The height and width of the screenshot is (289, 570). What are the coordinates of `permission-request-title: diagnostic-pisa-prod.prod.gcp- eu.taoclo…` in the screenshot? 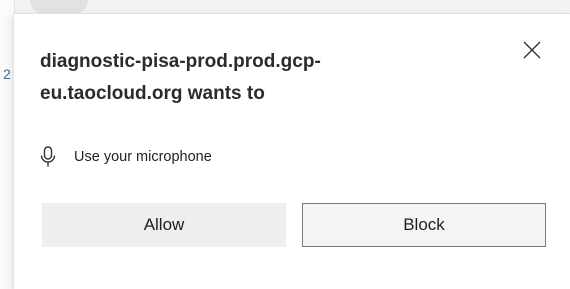 It's located at (230, 78).